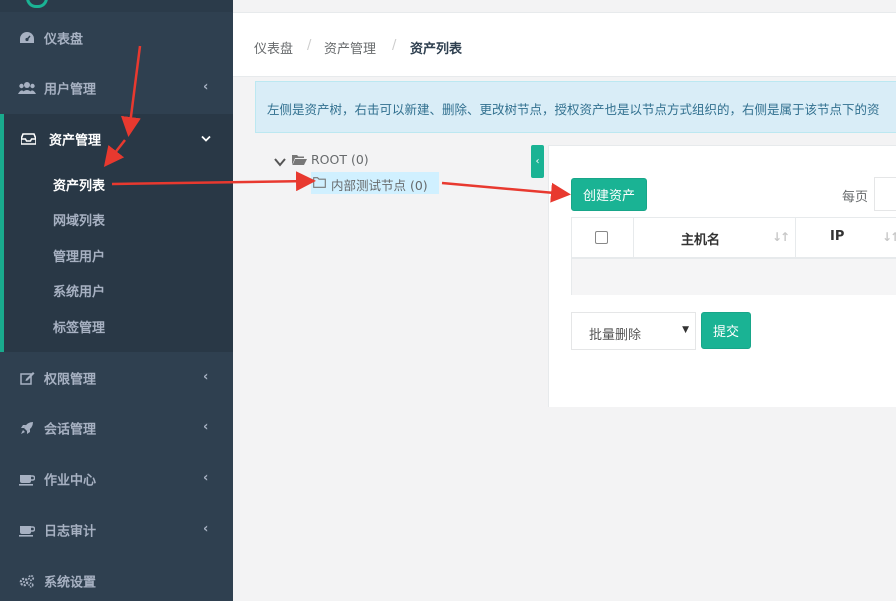 Image resolution: width=896 pixels, height=601 pixels. I want to click on sidebar-item-audit: 日志审计 ‹, so click(116, 530).